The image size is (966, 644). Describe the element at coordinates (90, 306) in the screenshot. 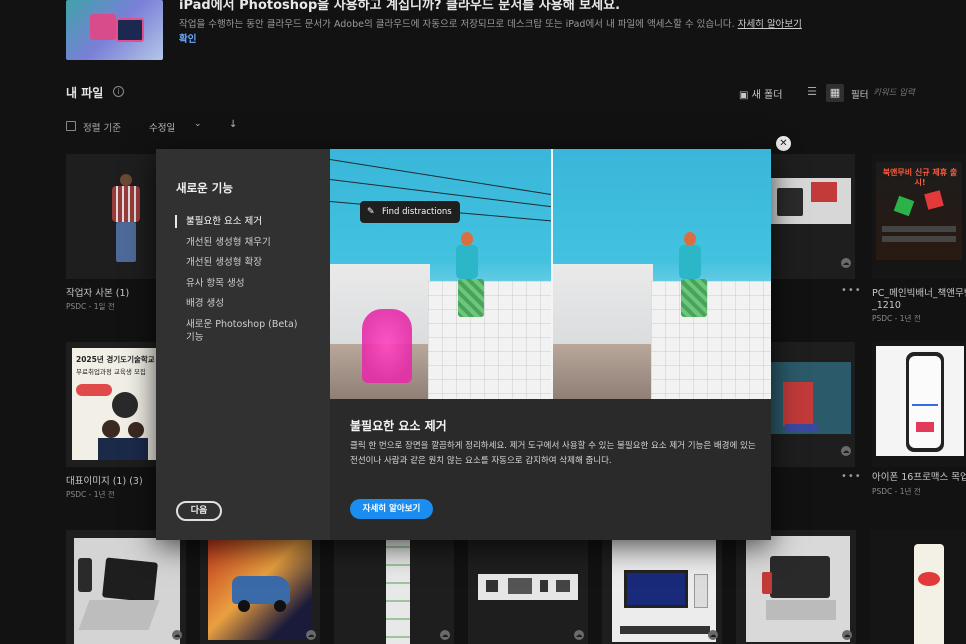

I see `file-meta: PSDC - 1일 전` at that location.